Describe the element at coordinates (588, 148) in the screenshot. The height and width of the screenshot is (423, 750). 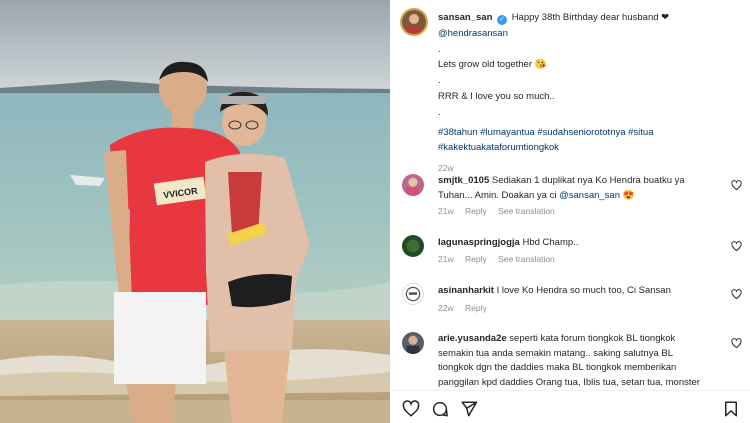
I see `caption-hashtags-2: #kakektuakataforumtiongkok` at that location.